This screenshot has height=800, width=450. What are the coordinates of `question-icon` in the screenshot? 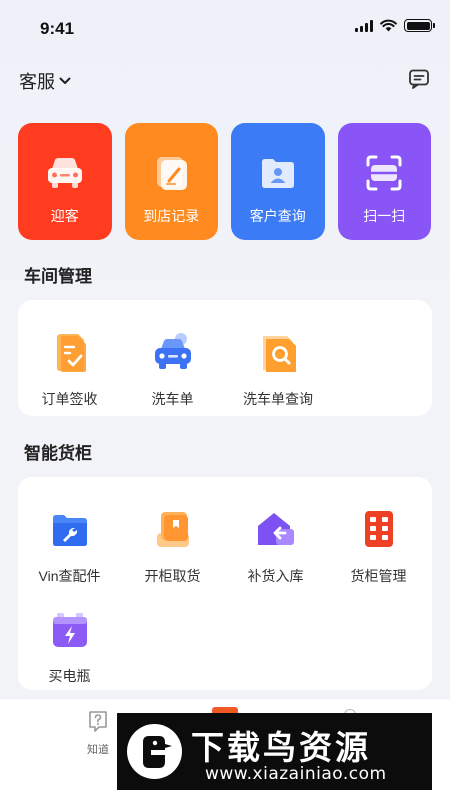 It's located at (98, 721).